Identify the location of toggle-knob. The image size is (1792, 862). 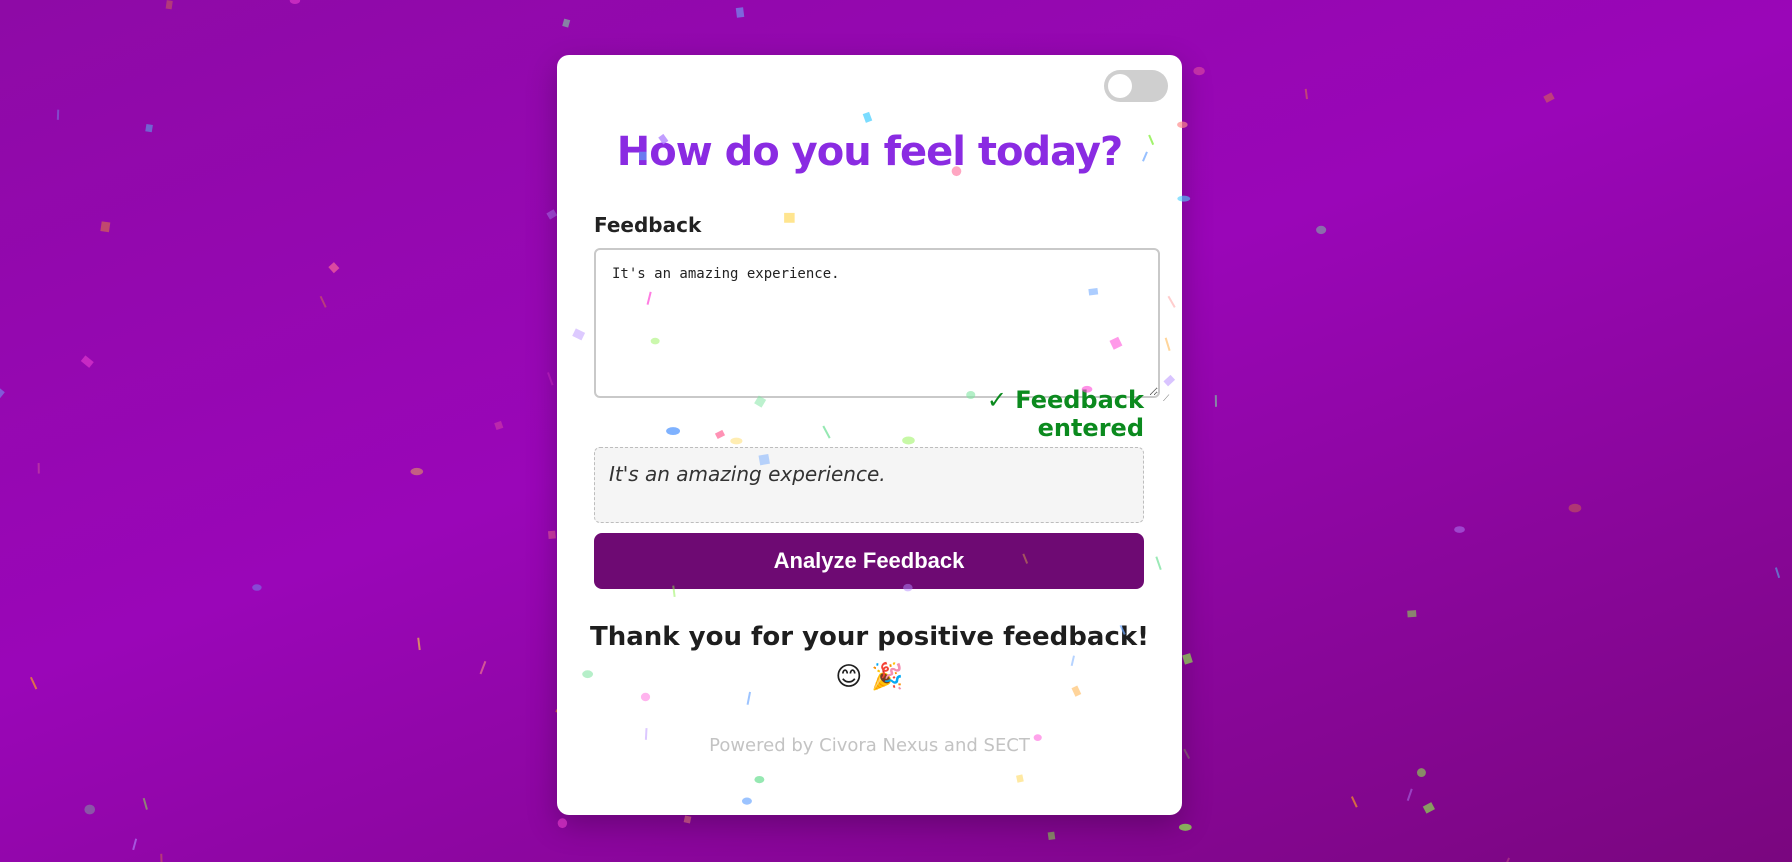
(1120, 86).